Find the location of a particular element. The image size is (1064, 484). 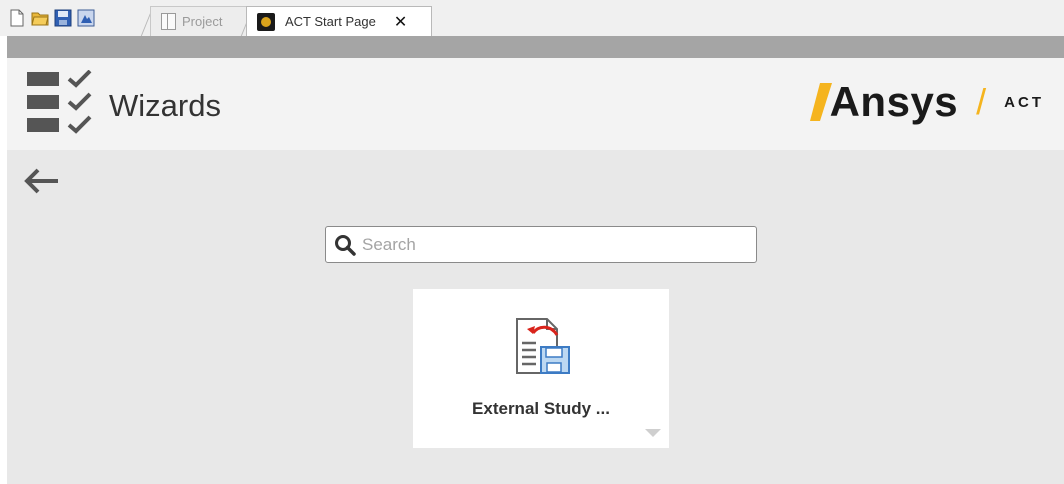

save-icon is located at coordinates (63, 18).